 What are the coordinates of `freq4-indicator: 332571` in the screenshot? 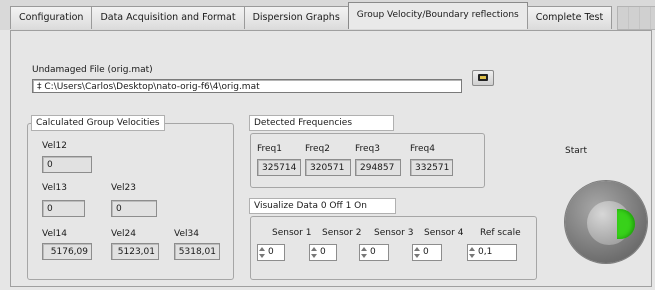 It's located at (431, 167).